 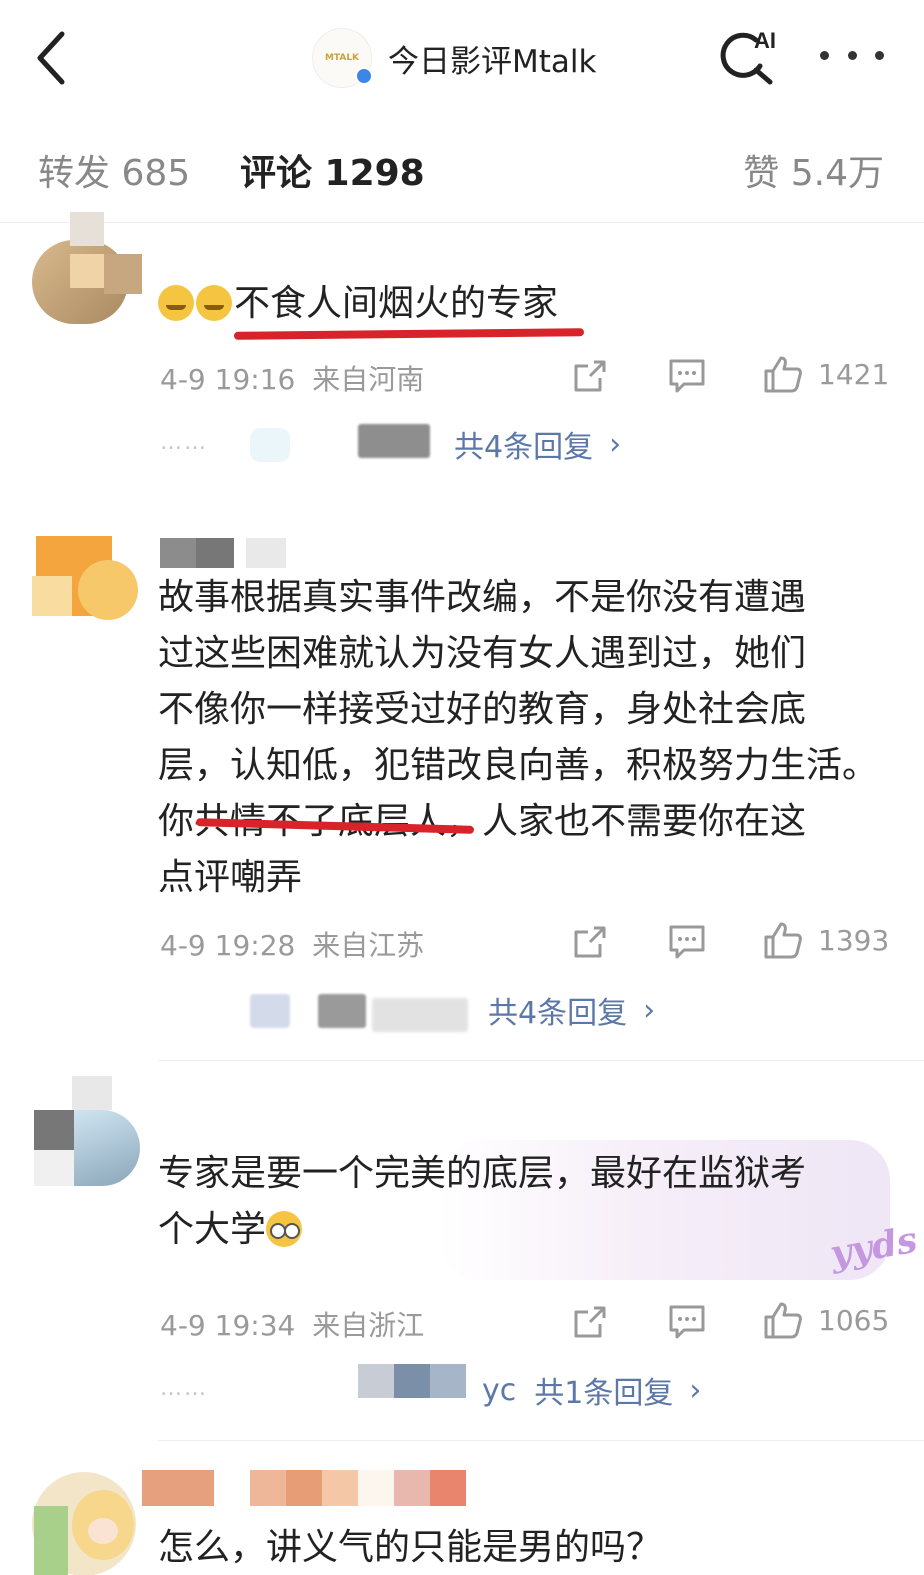 I want to click on comment-line: 层，认知低，犯错改良向善，积极努力生活。, so click(x=518, y=765).